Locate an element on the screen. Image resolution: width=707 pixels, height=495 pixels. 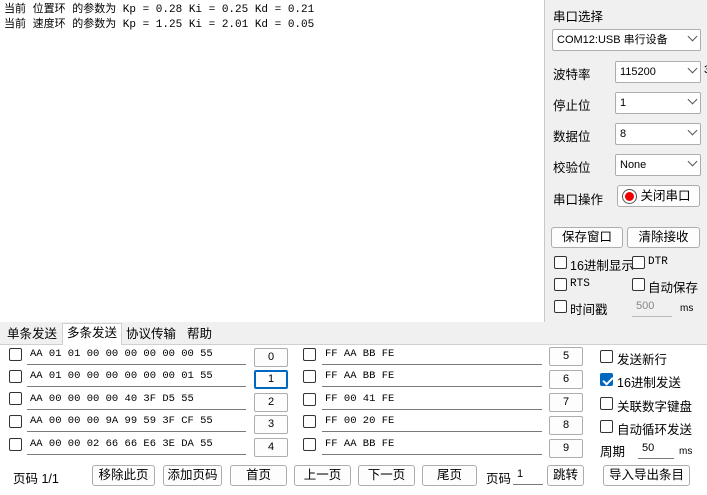
hex-send-label: 16进制发送 is located at coordinates (649, 383).